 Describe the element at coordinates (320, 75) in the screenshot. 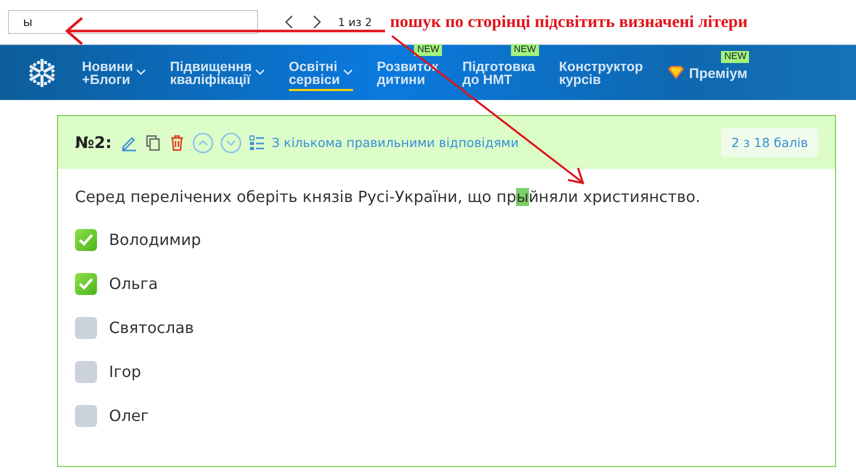

I see `nav-item: Освітні сервіси` at that location.